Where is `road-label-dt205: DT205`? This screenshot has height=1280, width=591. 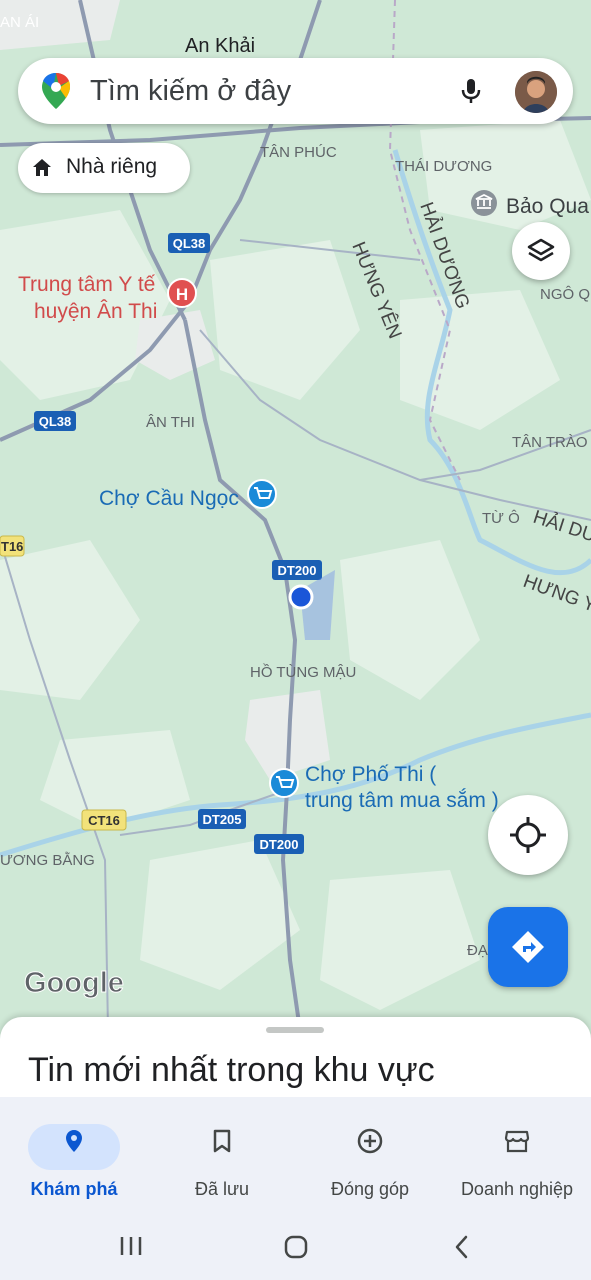 road-label-dt205: DT205 is located at coordinates (221, 819).